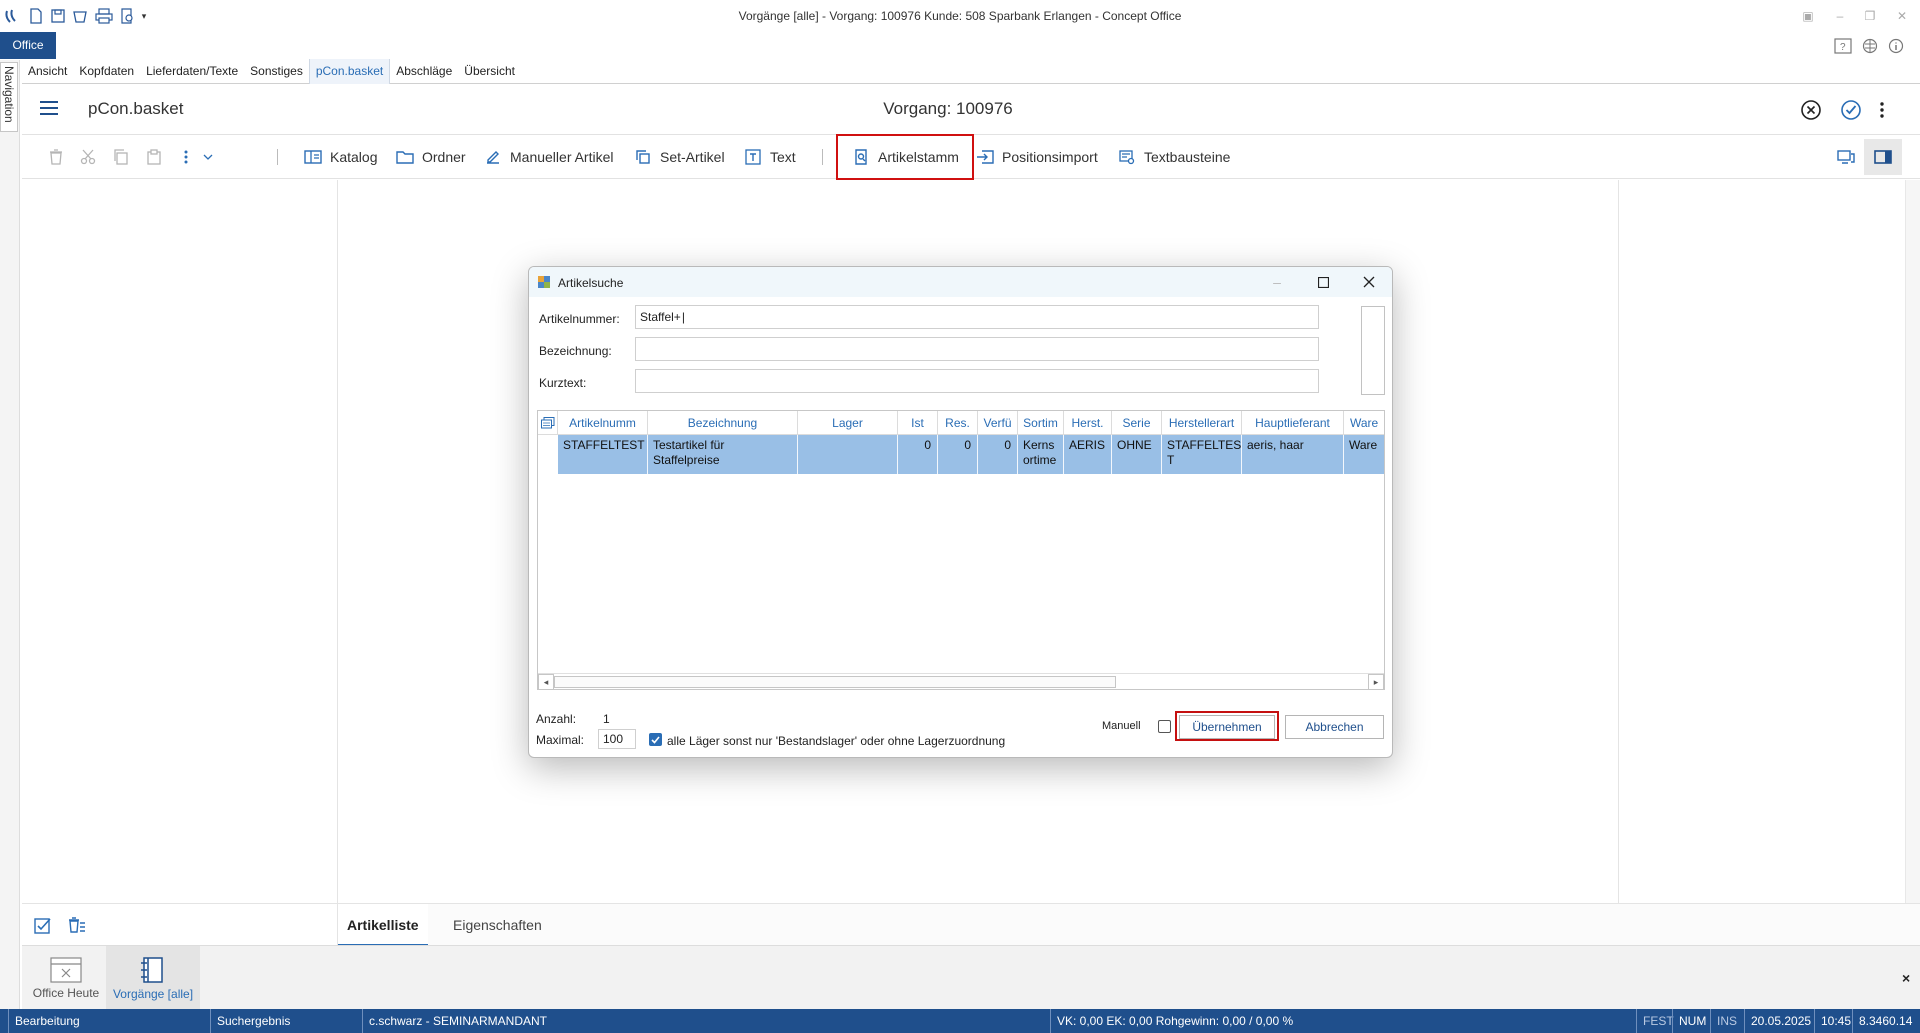 The width and height of the screenshot is (1920, 1033). Describe the element at coordinates (548, 423) in the screenshot. I see `grid-options-icon` at that location.